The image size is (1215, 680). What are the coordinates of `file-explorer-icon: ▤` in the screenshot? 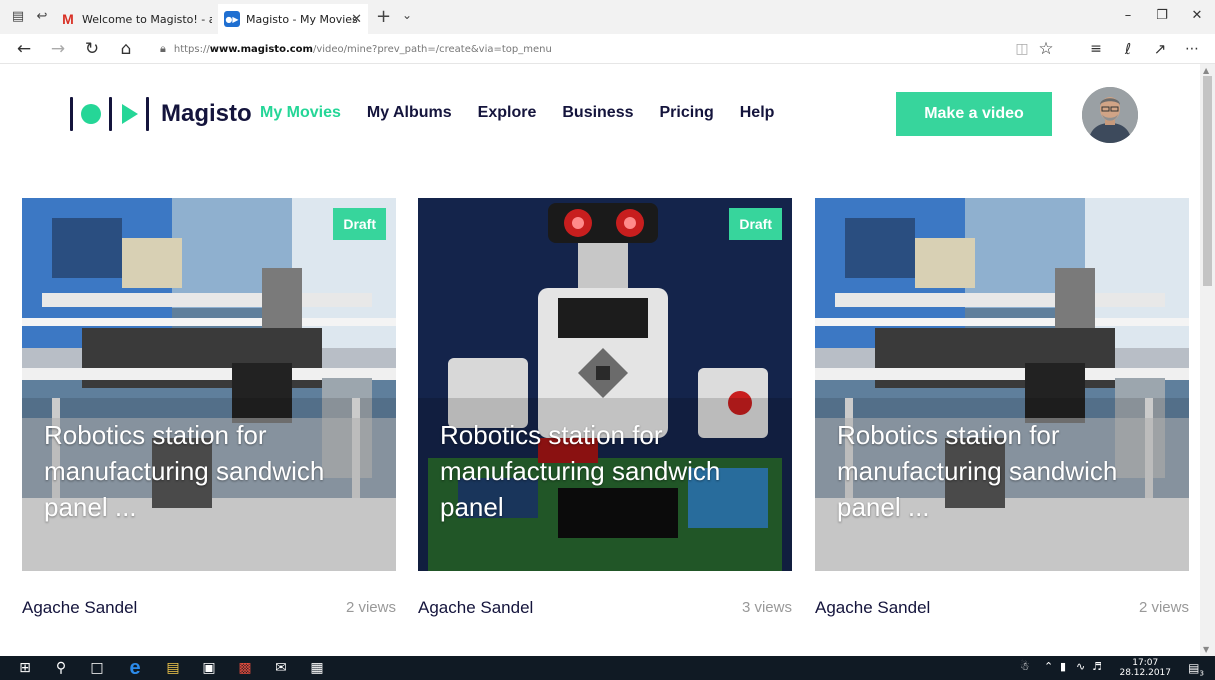 It's located at (173, 668).